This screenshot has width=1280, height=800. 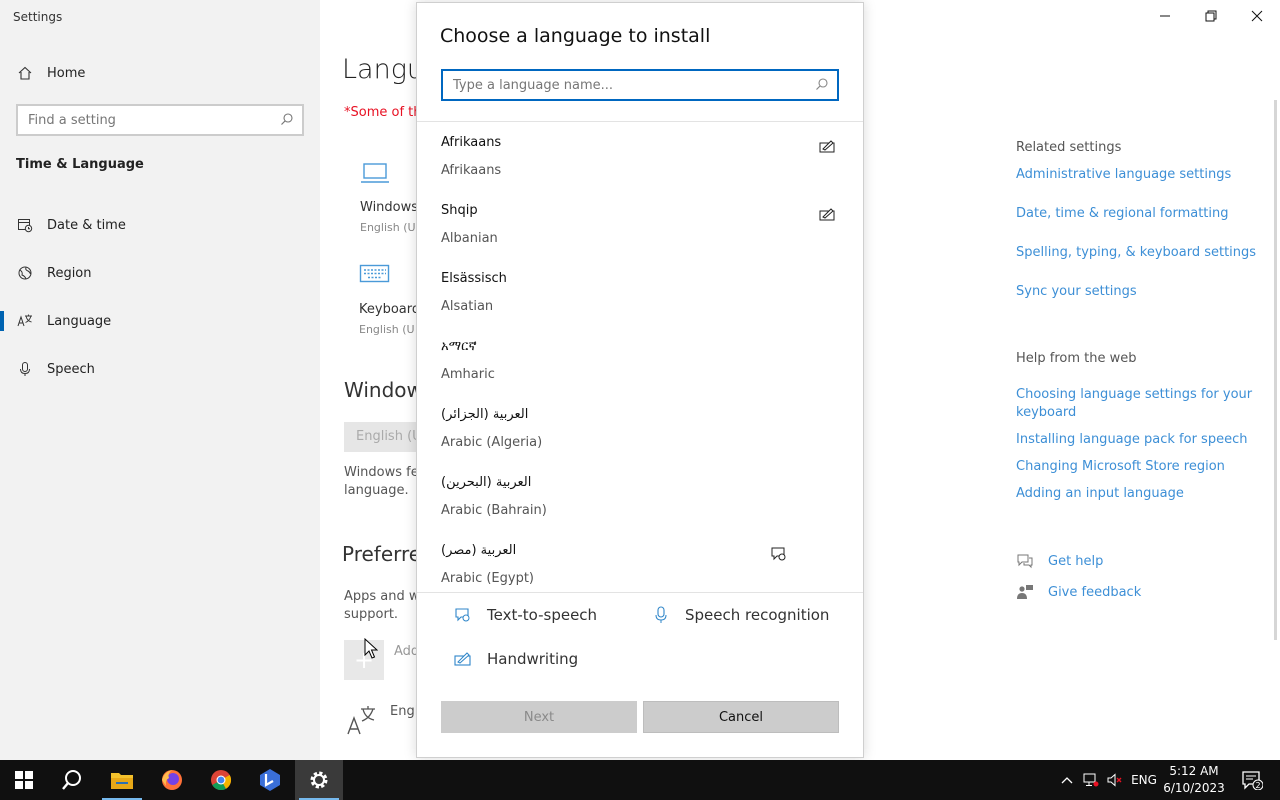 I want to click on link-installing-pack: Installing language pack for speech, so click(x=1136, y=440).